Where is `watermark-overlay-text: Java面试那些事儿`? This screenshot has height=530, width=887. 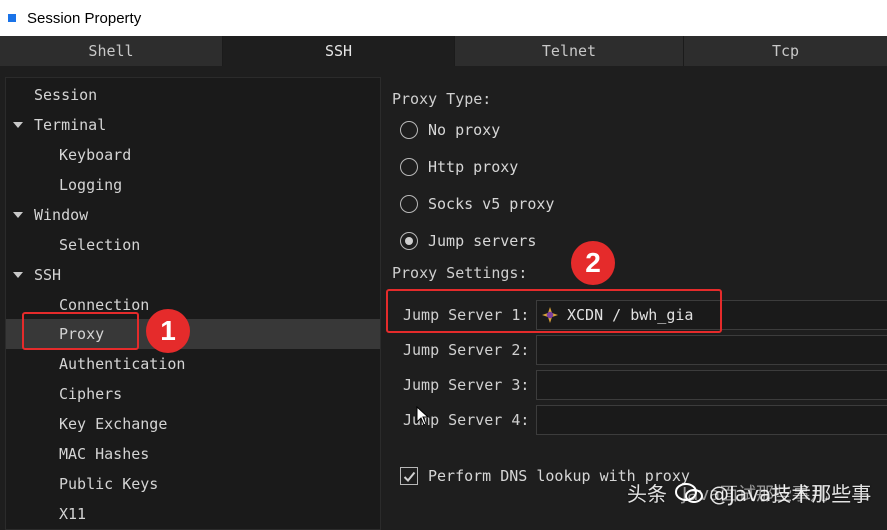
watermark-overlay-text: Java面试那些事儿 is located at coordinates (755, 494).